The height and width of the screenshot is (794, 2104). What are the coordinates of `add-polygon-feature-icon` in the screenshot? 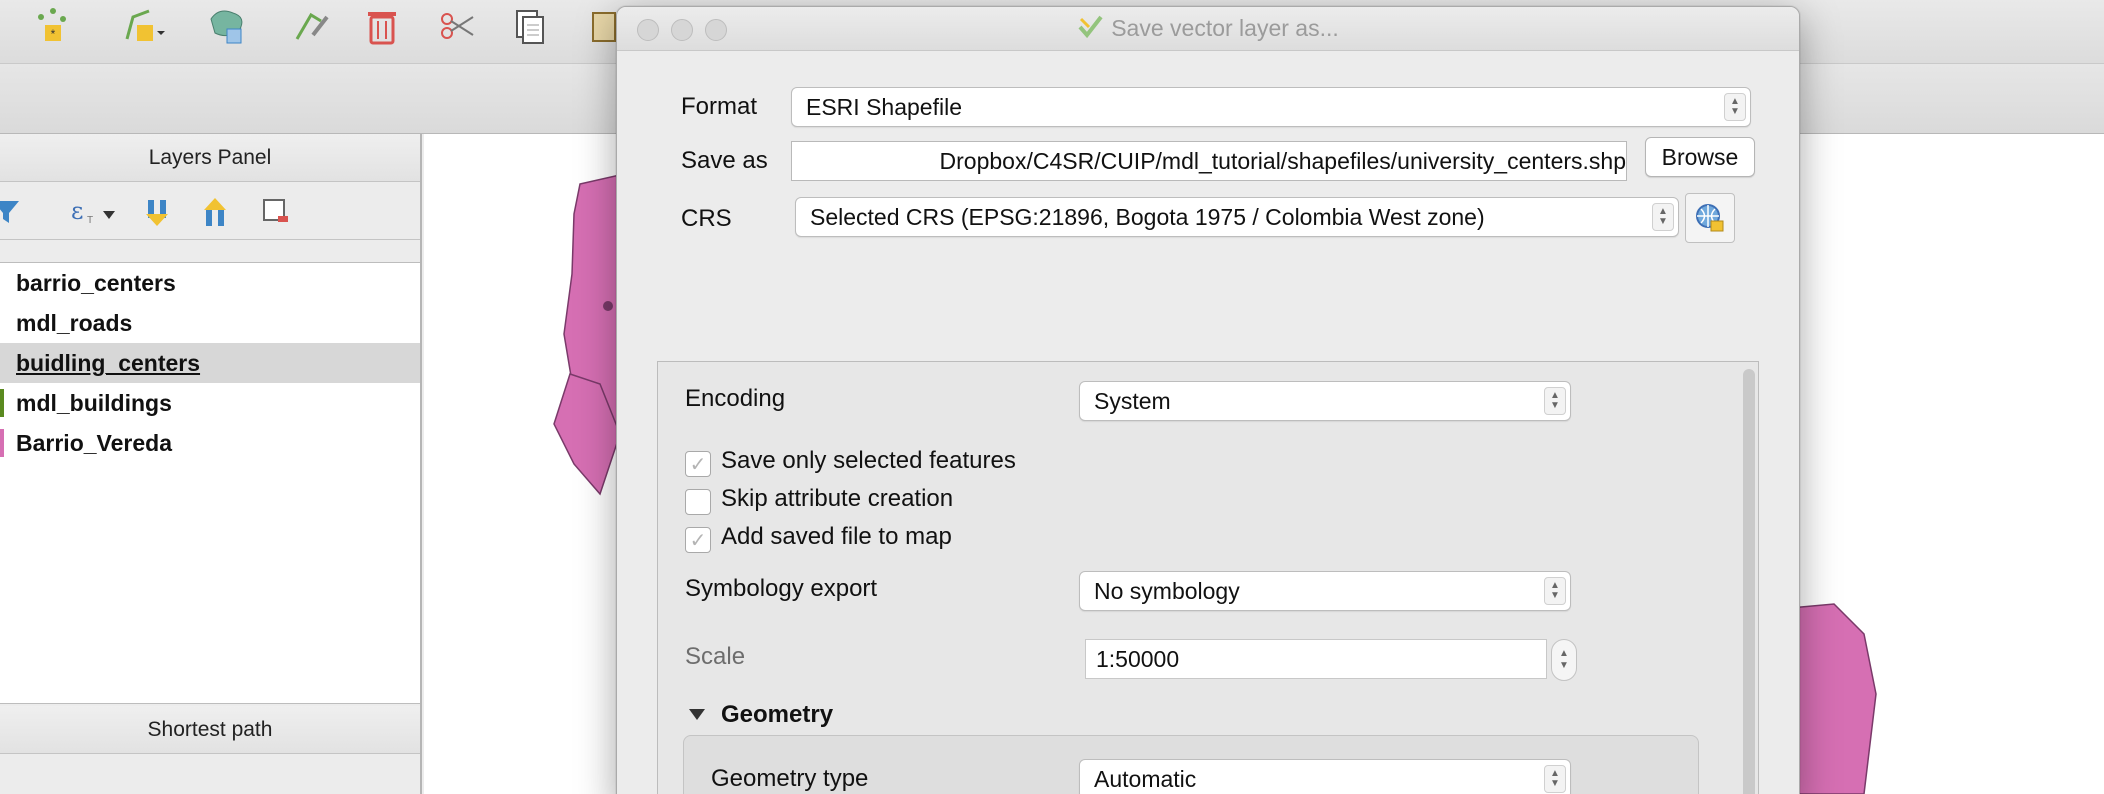 It's located at (228, 26).